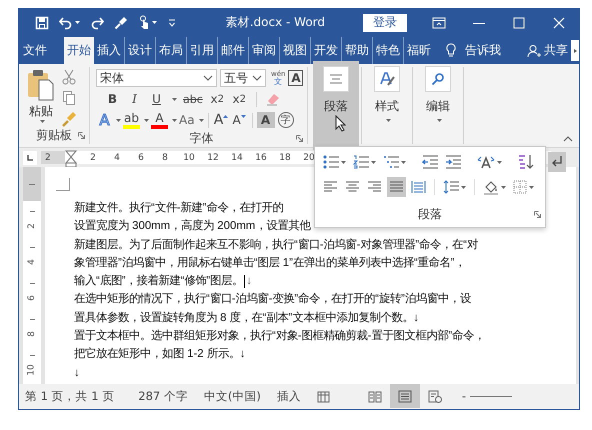 The image size is (592, 430). I want to click on collapse-ribbon-icon, so click(568, 139).